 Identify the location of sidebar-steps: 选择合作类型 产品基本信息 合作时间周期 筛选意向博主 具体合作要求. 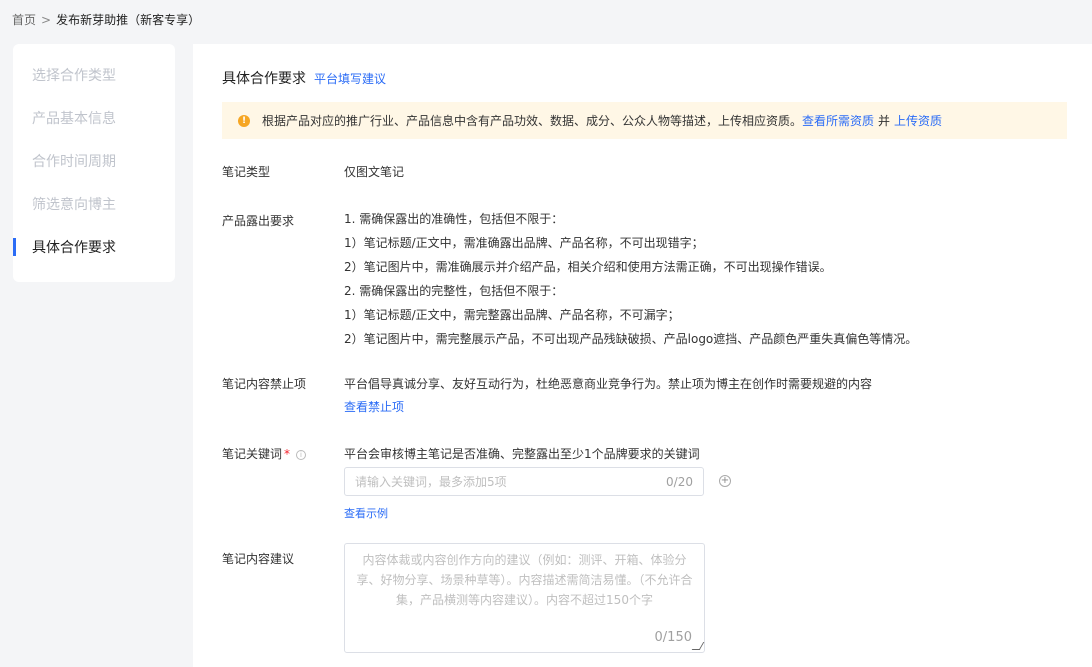
(94, 163).